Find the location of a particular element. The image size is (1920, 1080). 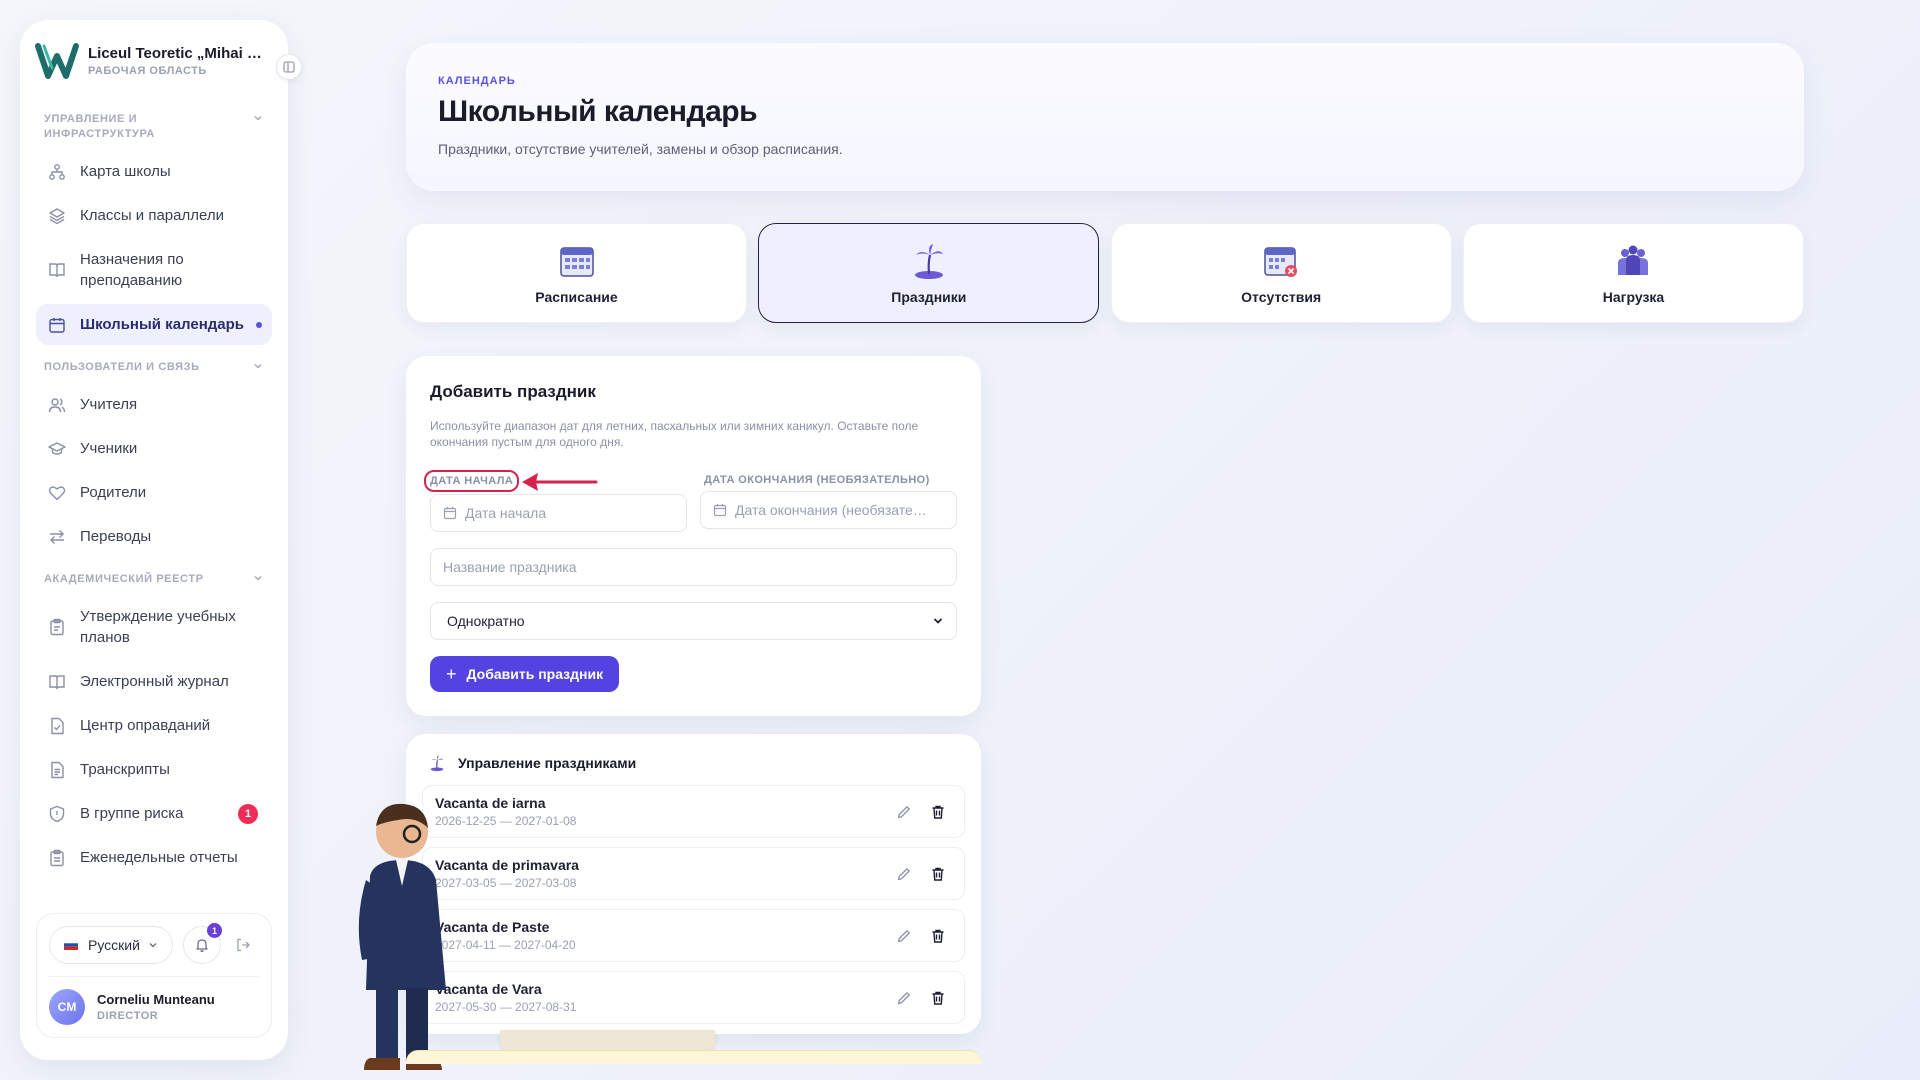

user-role: DIRECTOR is located at coordinates (128, 1016).